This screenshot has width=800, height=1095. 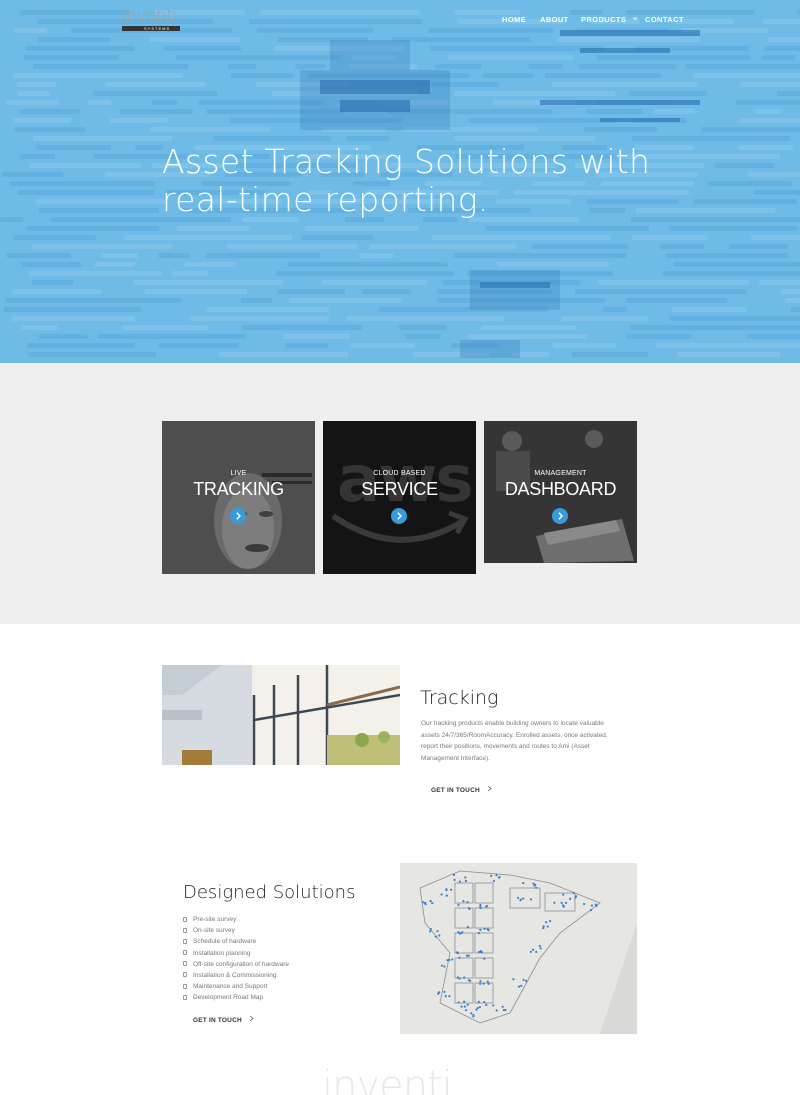 What do you see at coordinates (230, 987) in the screenshot?
I see `list-item-label: Maintenance and Support` at bounding box center [230, 987].